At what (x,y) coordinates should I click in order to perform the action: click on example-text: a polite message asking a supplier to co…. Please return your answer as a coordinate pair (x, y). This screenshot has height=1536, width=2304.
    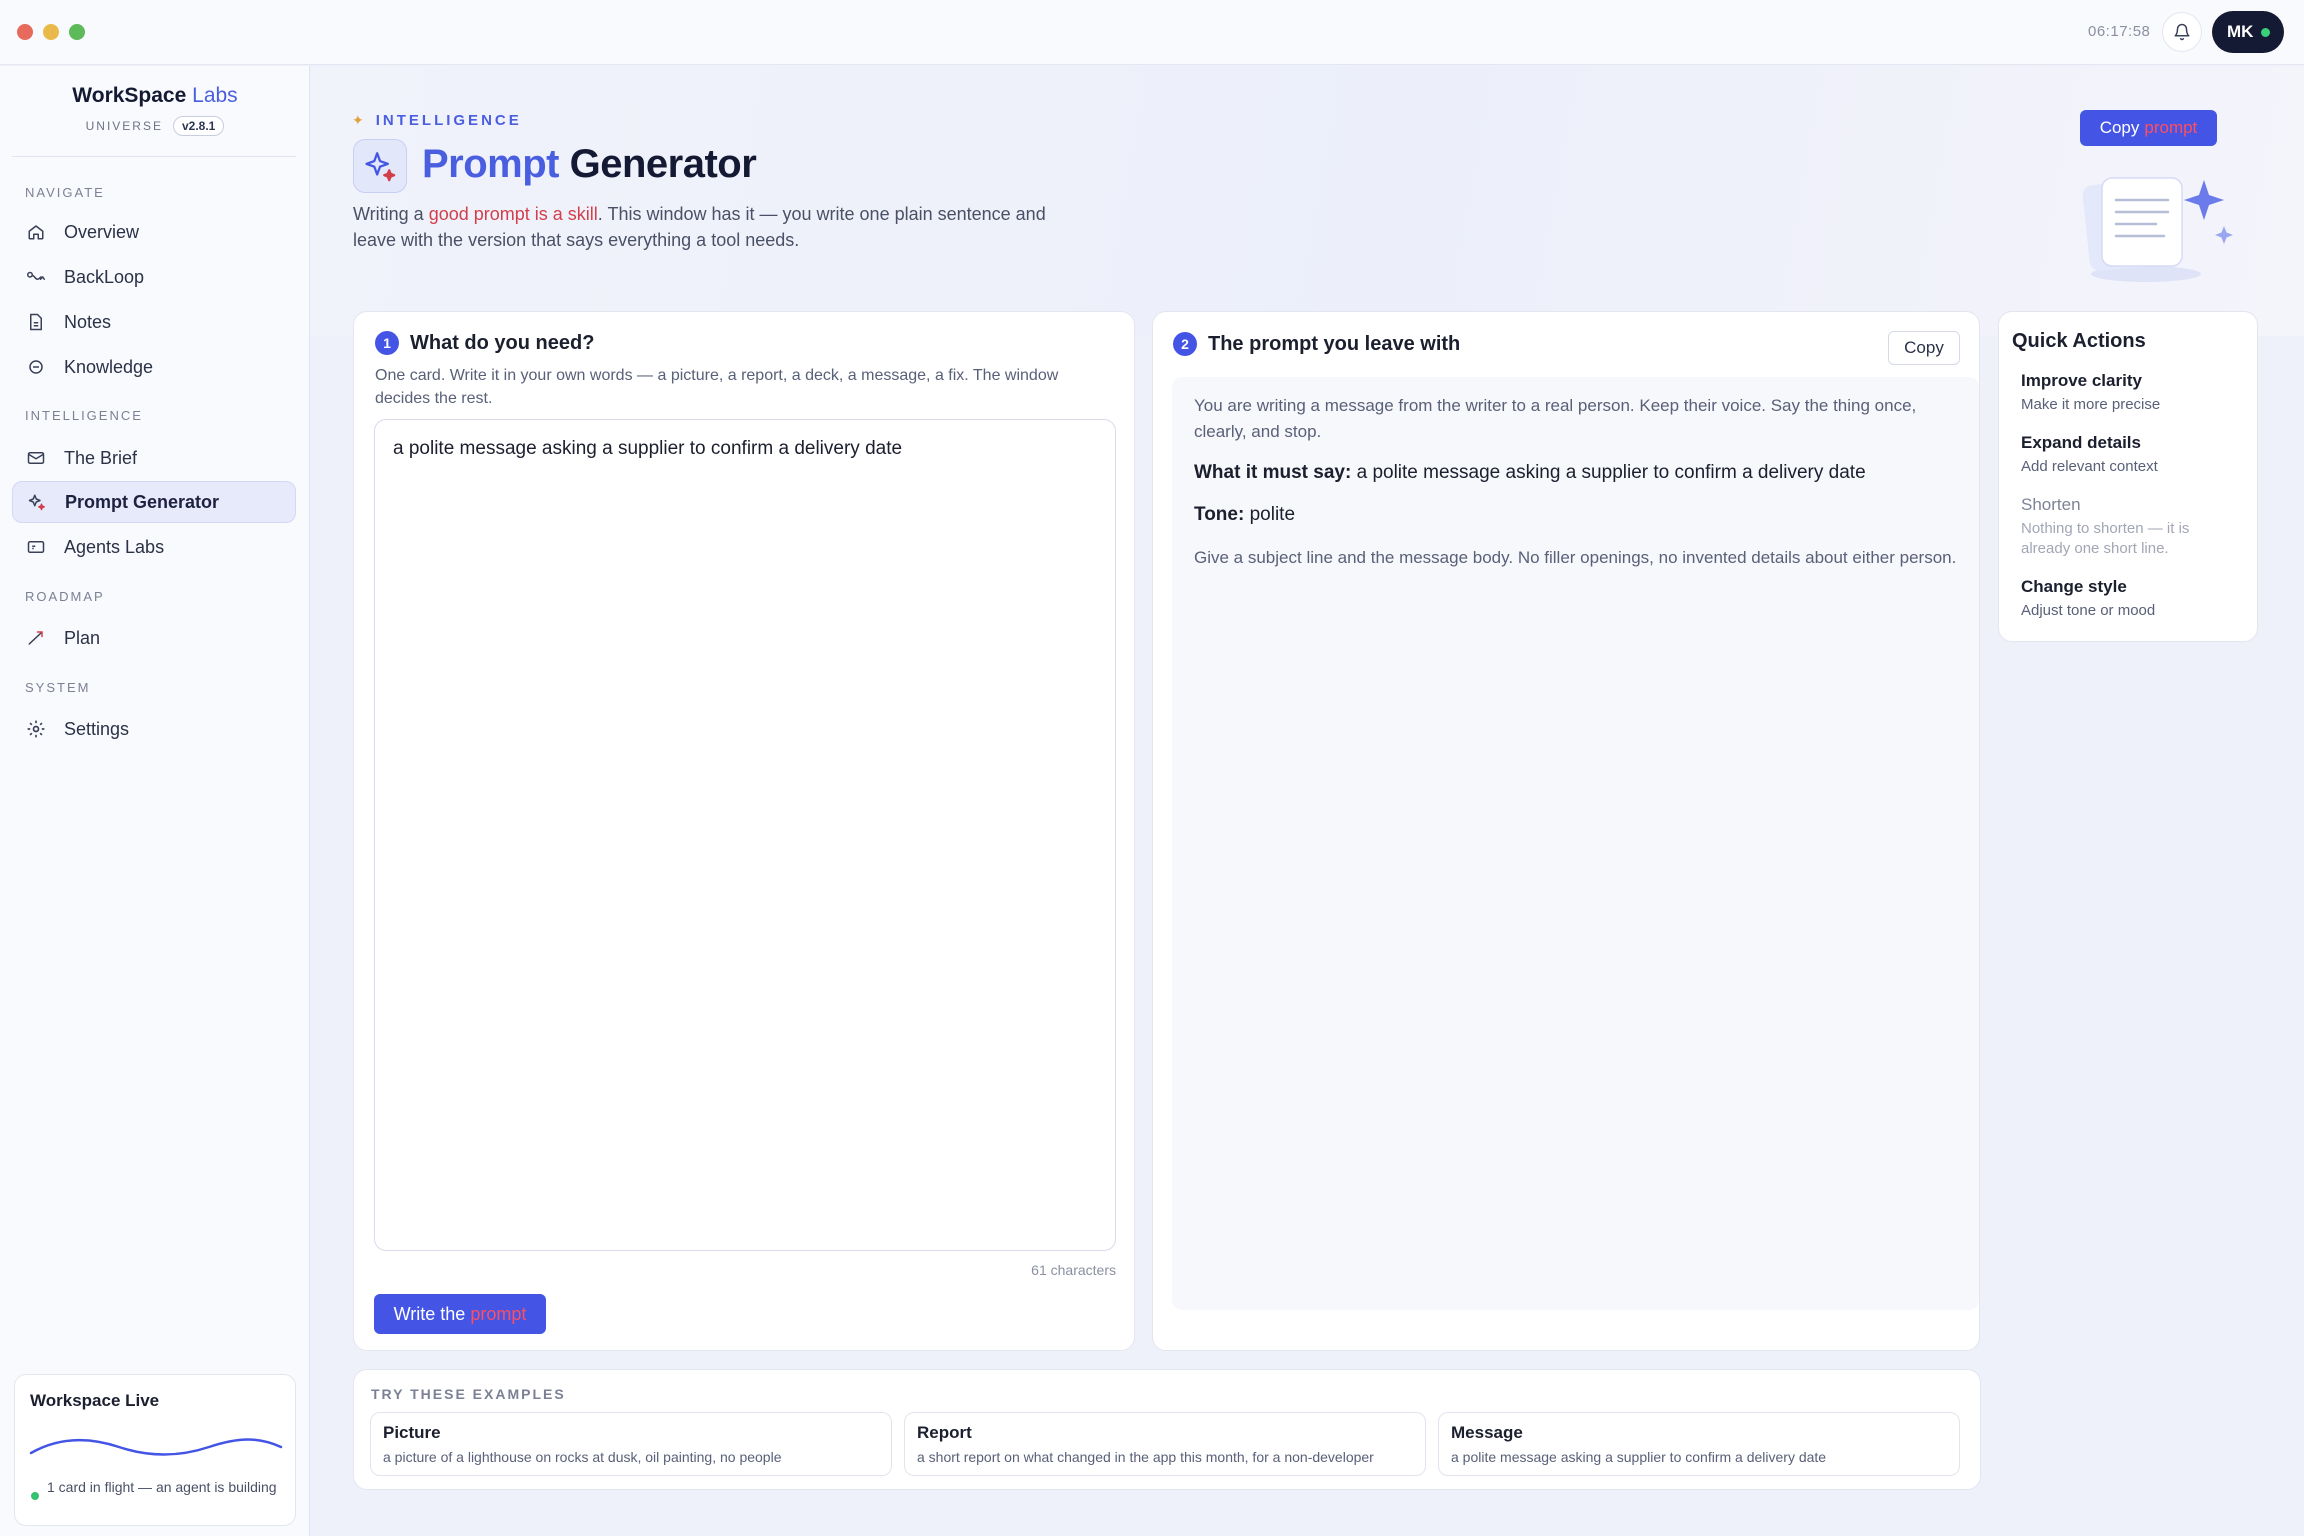
    Looking at the image, I should click on (1639, 1457).